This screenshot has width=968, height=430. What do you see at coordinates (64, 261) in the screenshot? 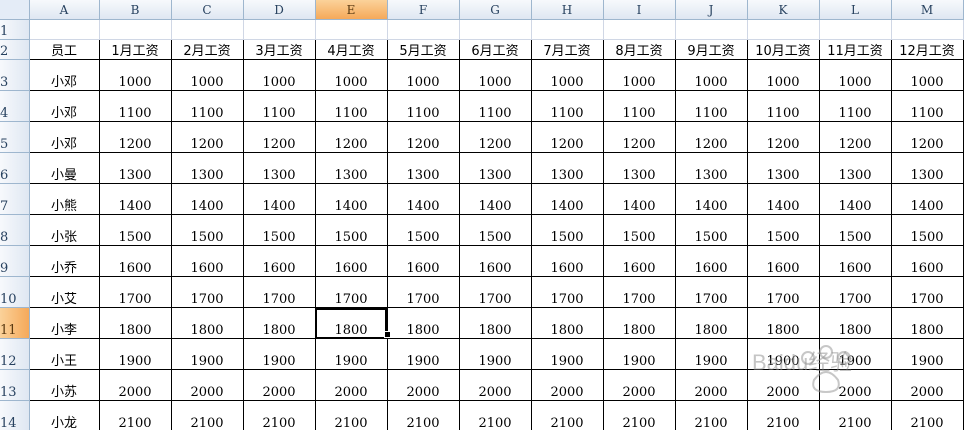
I see `employee-name-cell: 小乔` at bounding box center [64, 261].